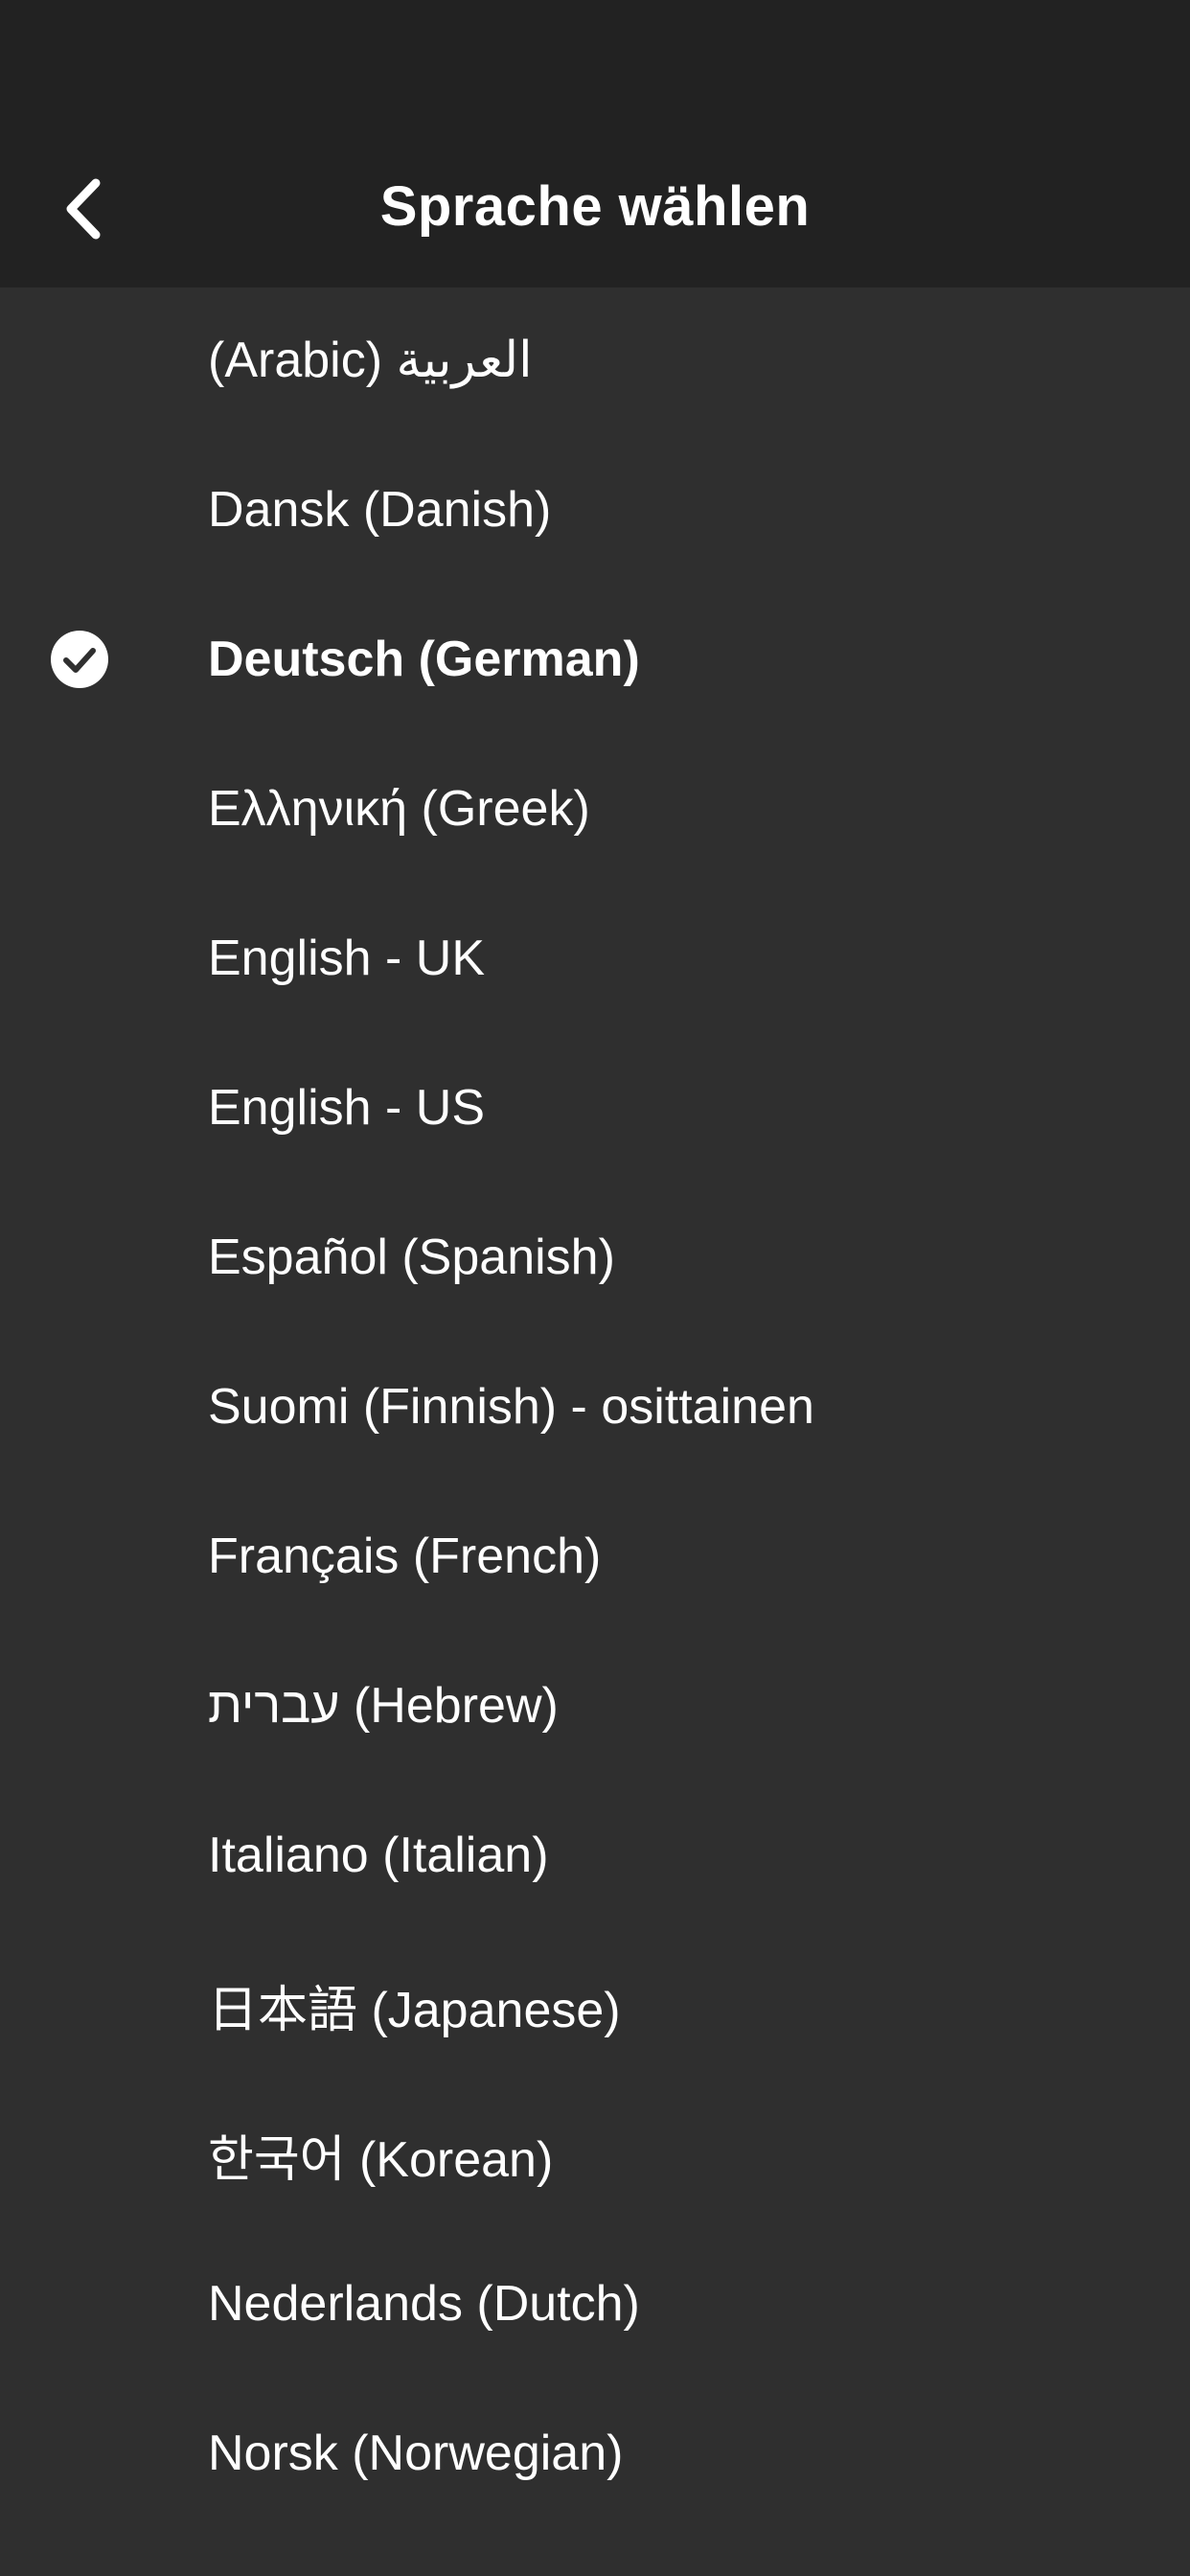 The height and width of the screenshot is (2576, 1190). I want to click on language-item: Italiano (Italian), so click(595, 1855).